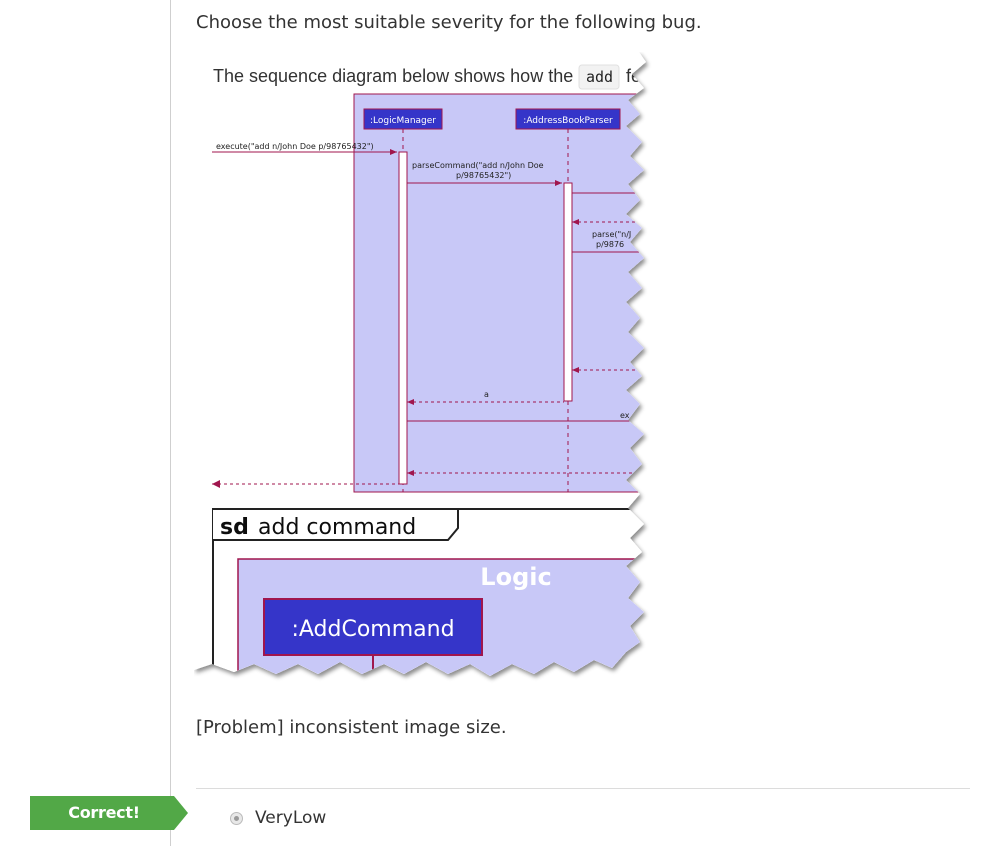  What do you see at coordinates (610, 244) in the screenshot?
I see `parse-line2: p/9876` at bounding box center [610, 244].